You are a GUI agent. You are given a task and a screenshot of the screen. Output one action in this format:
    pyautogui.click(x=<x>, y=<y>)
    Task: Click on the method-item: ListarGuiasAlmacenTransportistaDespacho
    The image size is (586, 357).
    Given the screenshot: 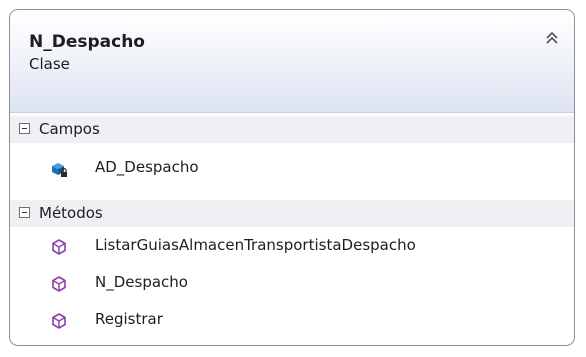 What is the action you would take?
    pyautogui.click(x=292, y=246)
    